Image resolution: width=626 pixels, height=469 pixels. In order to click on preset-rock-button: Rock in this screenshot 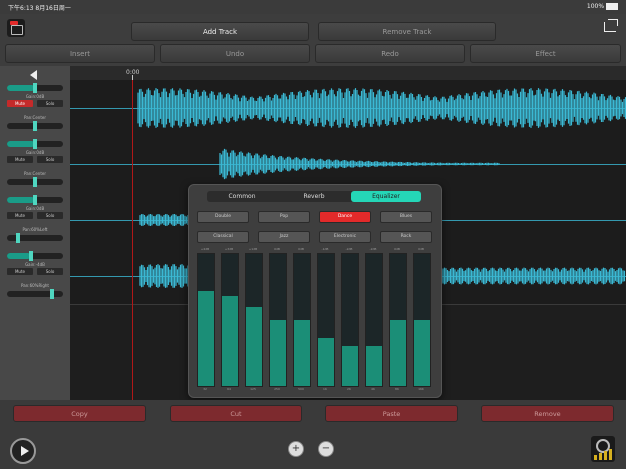, I will do `click(406, 237)`.